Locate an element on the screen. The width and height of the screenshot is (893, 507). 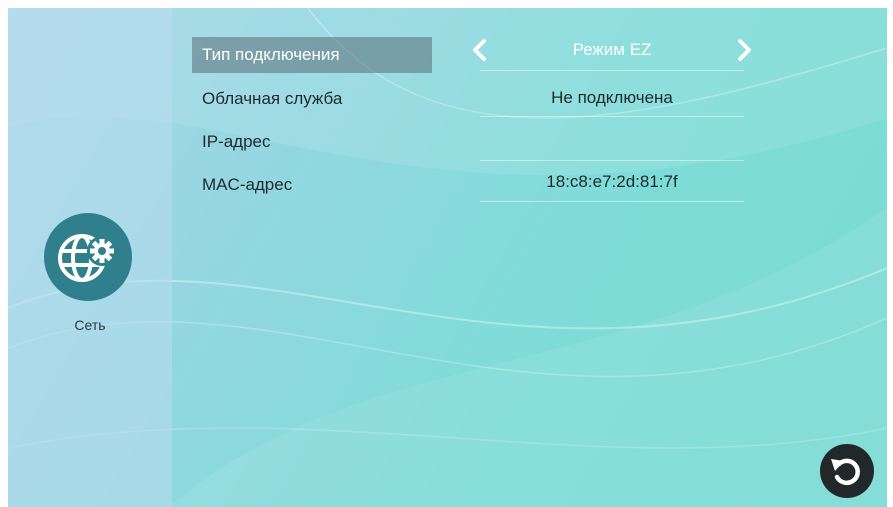
connection-type-value: Режим EZ is located at coordinates (612, 49).